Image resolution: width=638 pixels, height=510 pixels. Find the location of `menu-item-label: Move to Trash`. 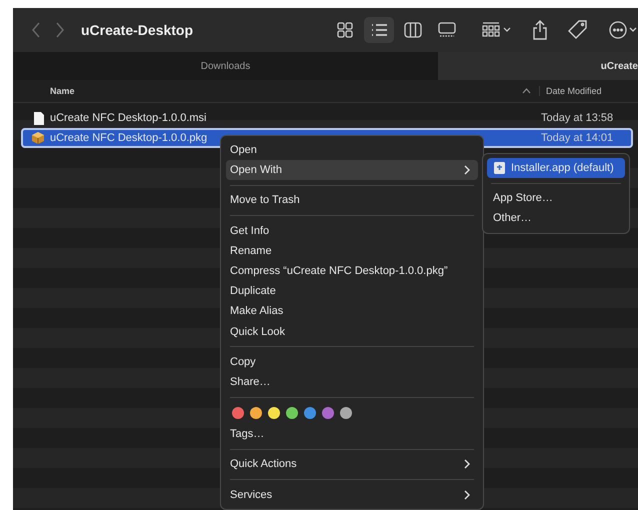

menu-item-label: Move to Trash is located at coordinates (265, 200).